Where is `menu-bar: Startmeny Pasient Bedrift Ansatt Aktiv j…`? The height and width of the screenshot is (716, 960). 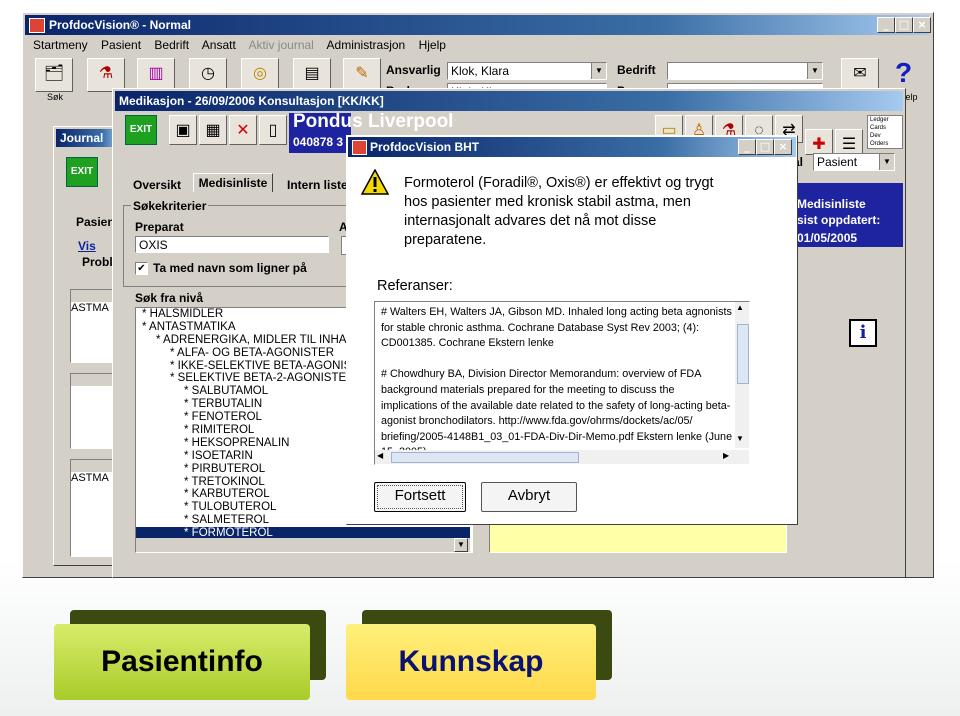
menu-bar: Startmeny Pasient Bedrift Ansatt Aktiv j… is located at coordinates (473, 46).